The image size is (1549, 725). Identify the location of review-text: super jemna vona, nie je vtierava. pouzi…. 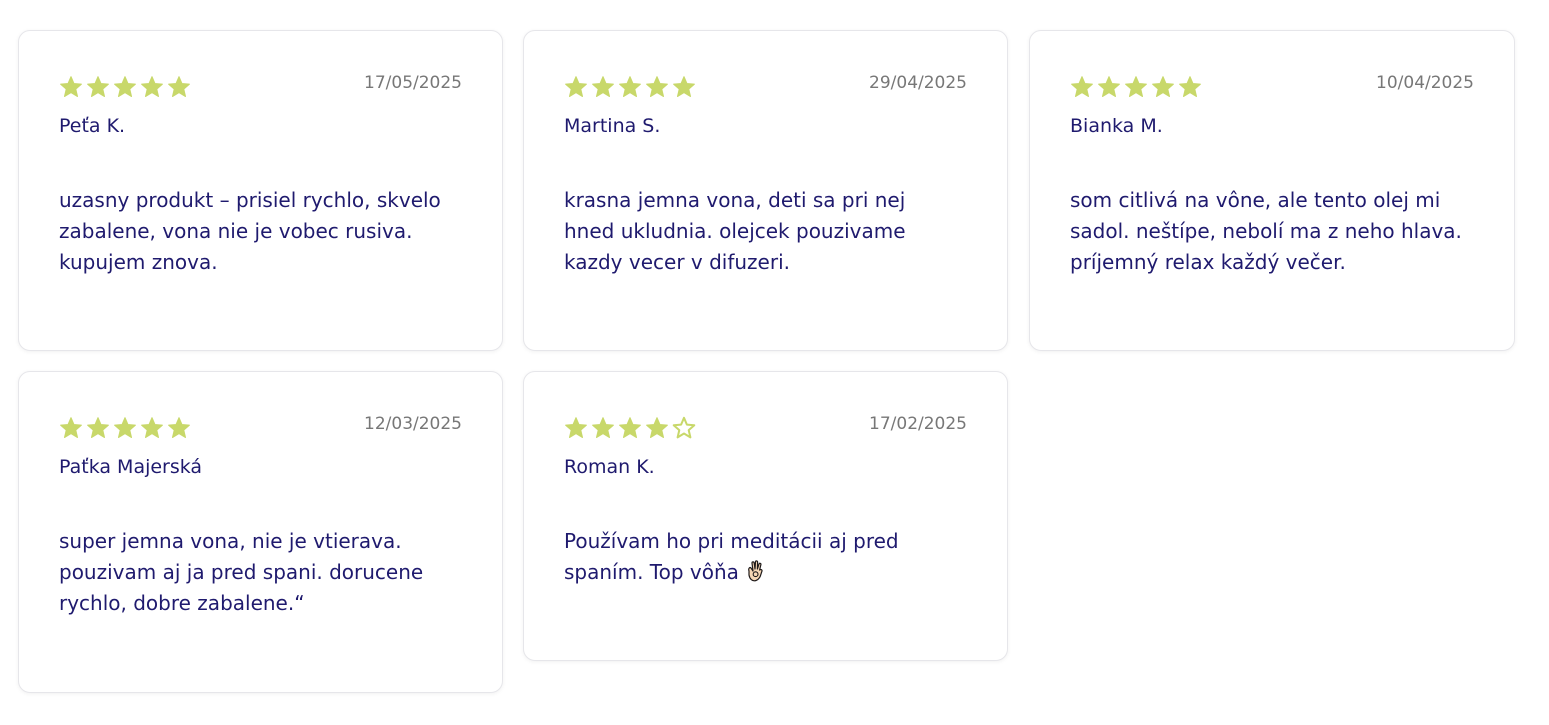
(241, 572).